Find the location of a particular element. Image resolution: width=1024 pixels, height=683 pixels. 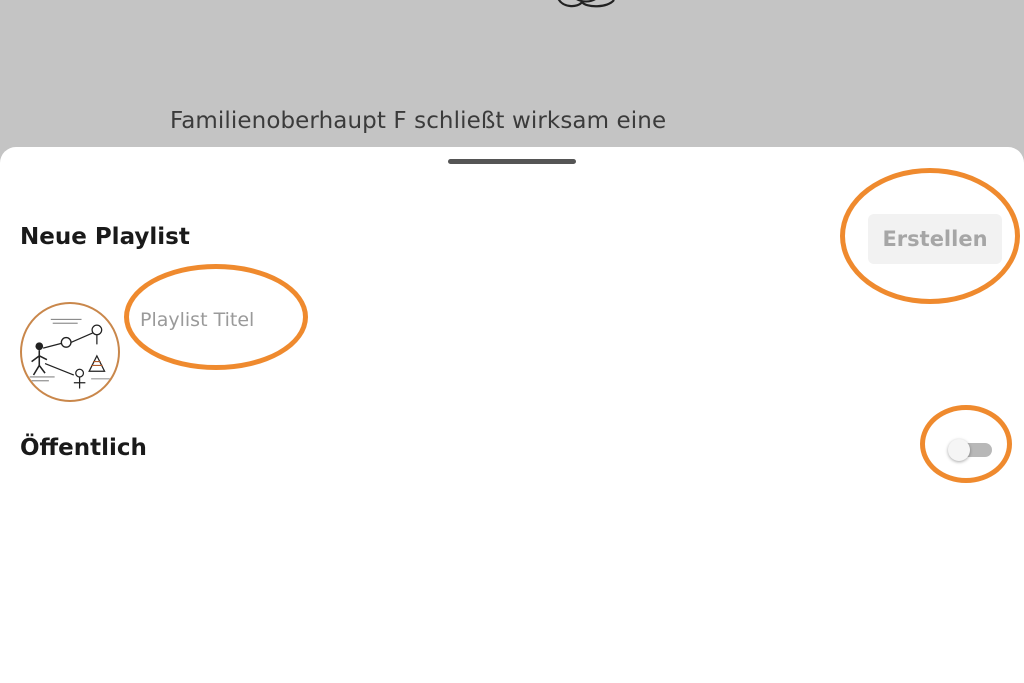

cover-sketch-icon is located at coordinates (70, 353).